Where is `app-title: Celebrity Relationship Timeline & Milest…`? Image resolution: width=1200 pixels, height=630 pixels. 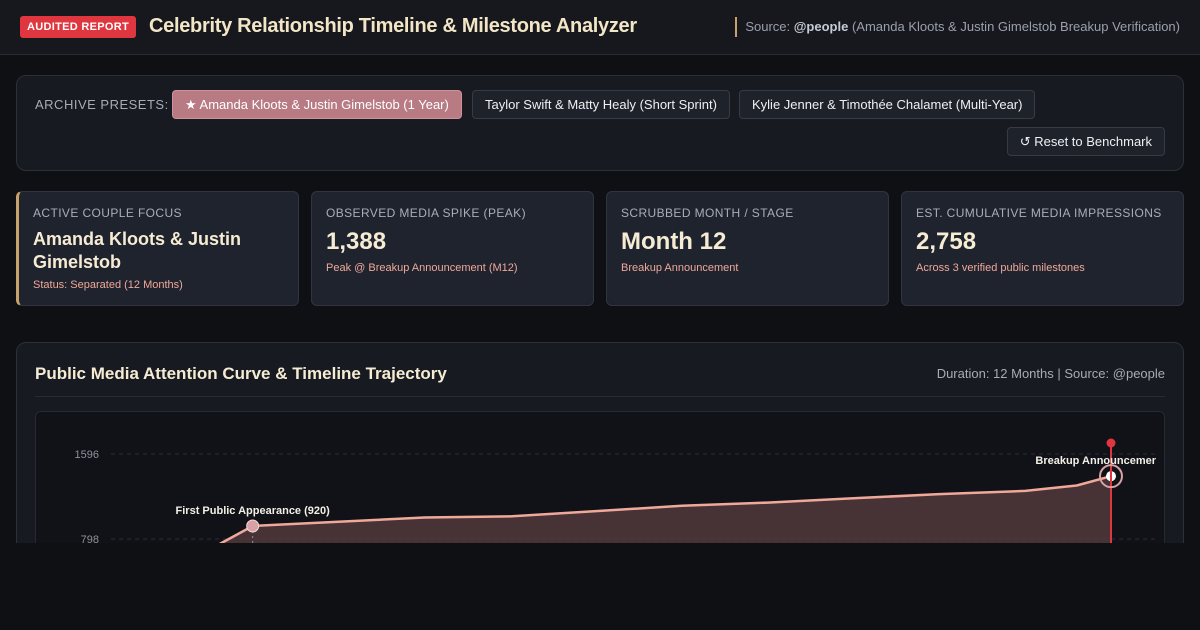
app-title: Celebrity Relationship Timeline & Milest… is located at coordinates (393, 26).